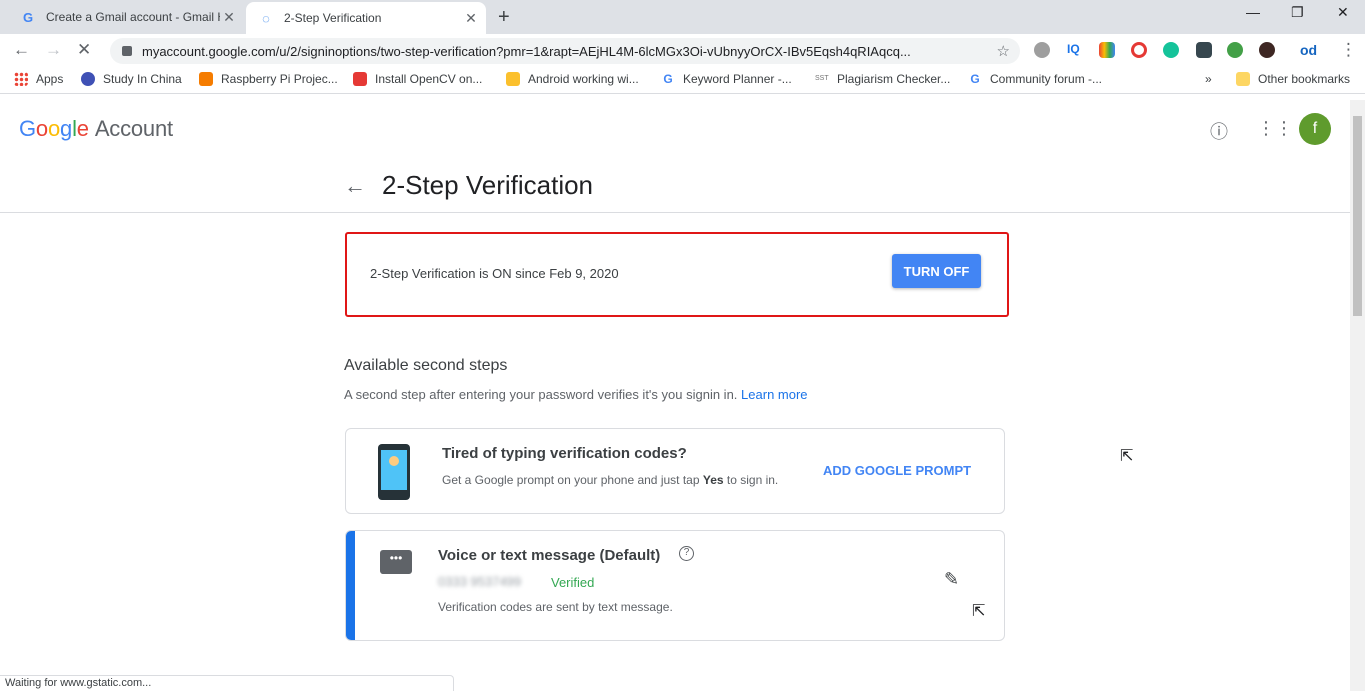 This screenshot has width=1365, height=691. I want to click on android-icon, so click(513, 79).